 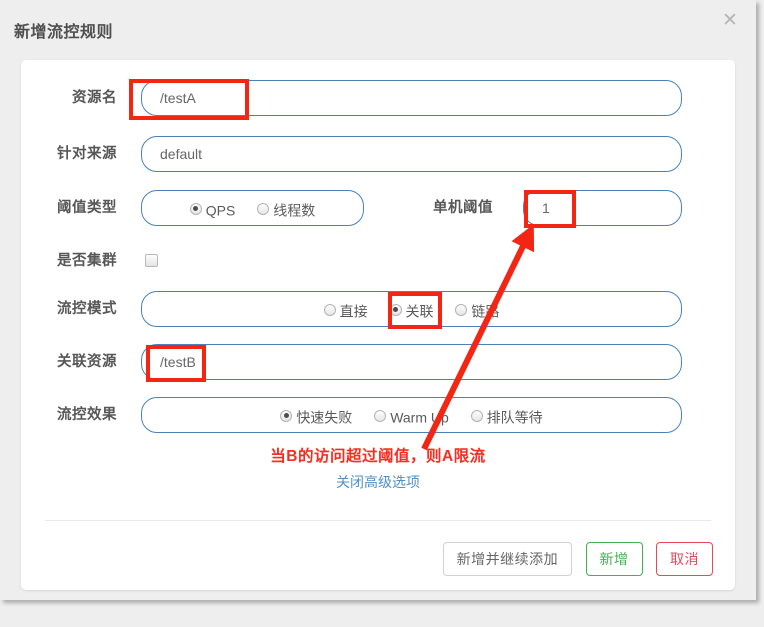 I want to click on radio-queue-wait: 排队等待, so click(x=506, y=416).